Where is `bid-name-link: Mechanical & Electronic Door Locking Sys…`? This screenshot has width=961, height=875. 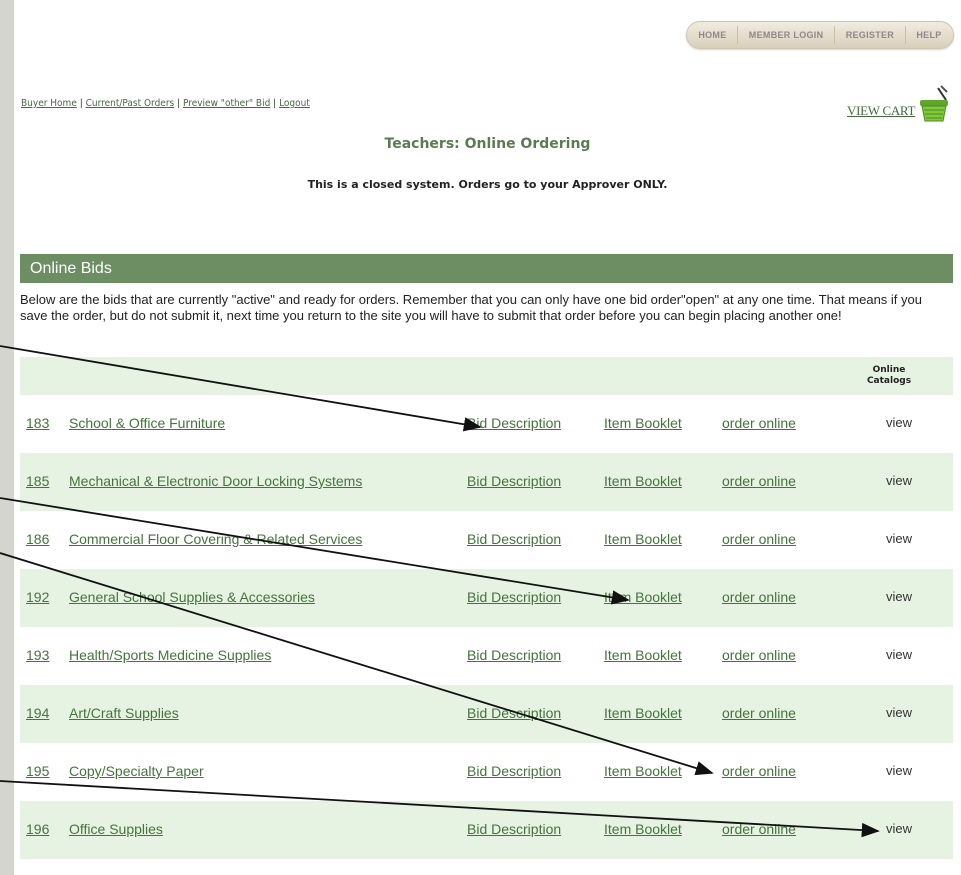 bid-name-link: Mechanical & Electronic Door Locking Sys… is located at coordinates (215, 481).